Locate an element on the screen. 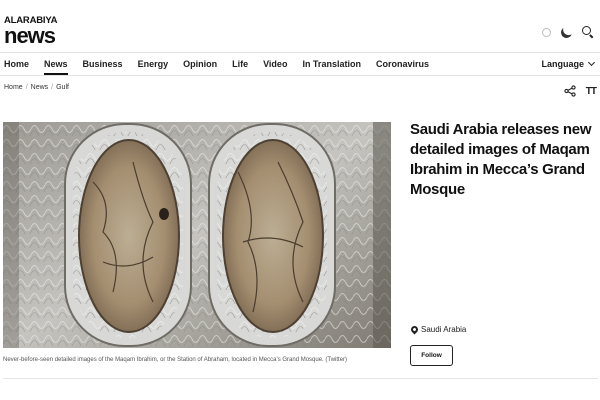 This screenshot has width=600, height=400. header-tools is located at coordinates (568, 32).